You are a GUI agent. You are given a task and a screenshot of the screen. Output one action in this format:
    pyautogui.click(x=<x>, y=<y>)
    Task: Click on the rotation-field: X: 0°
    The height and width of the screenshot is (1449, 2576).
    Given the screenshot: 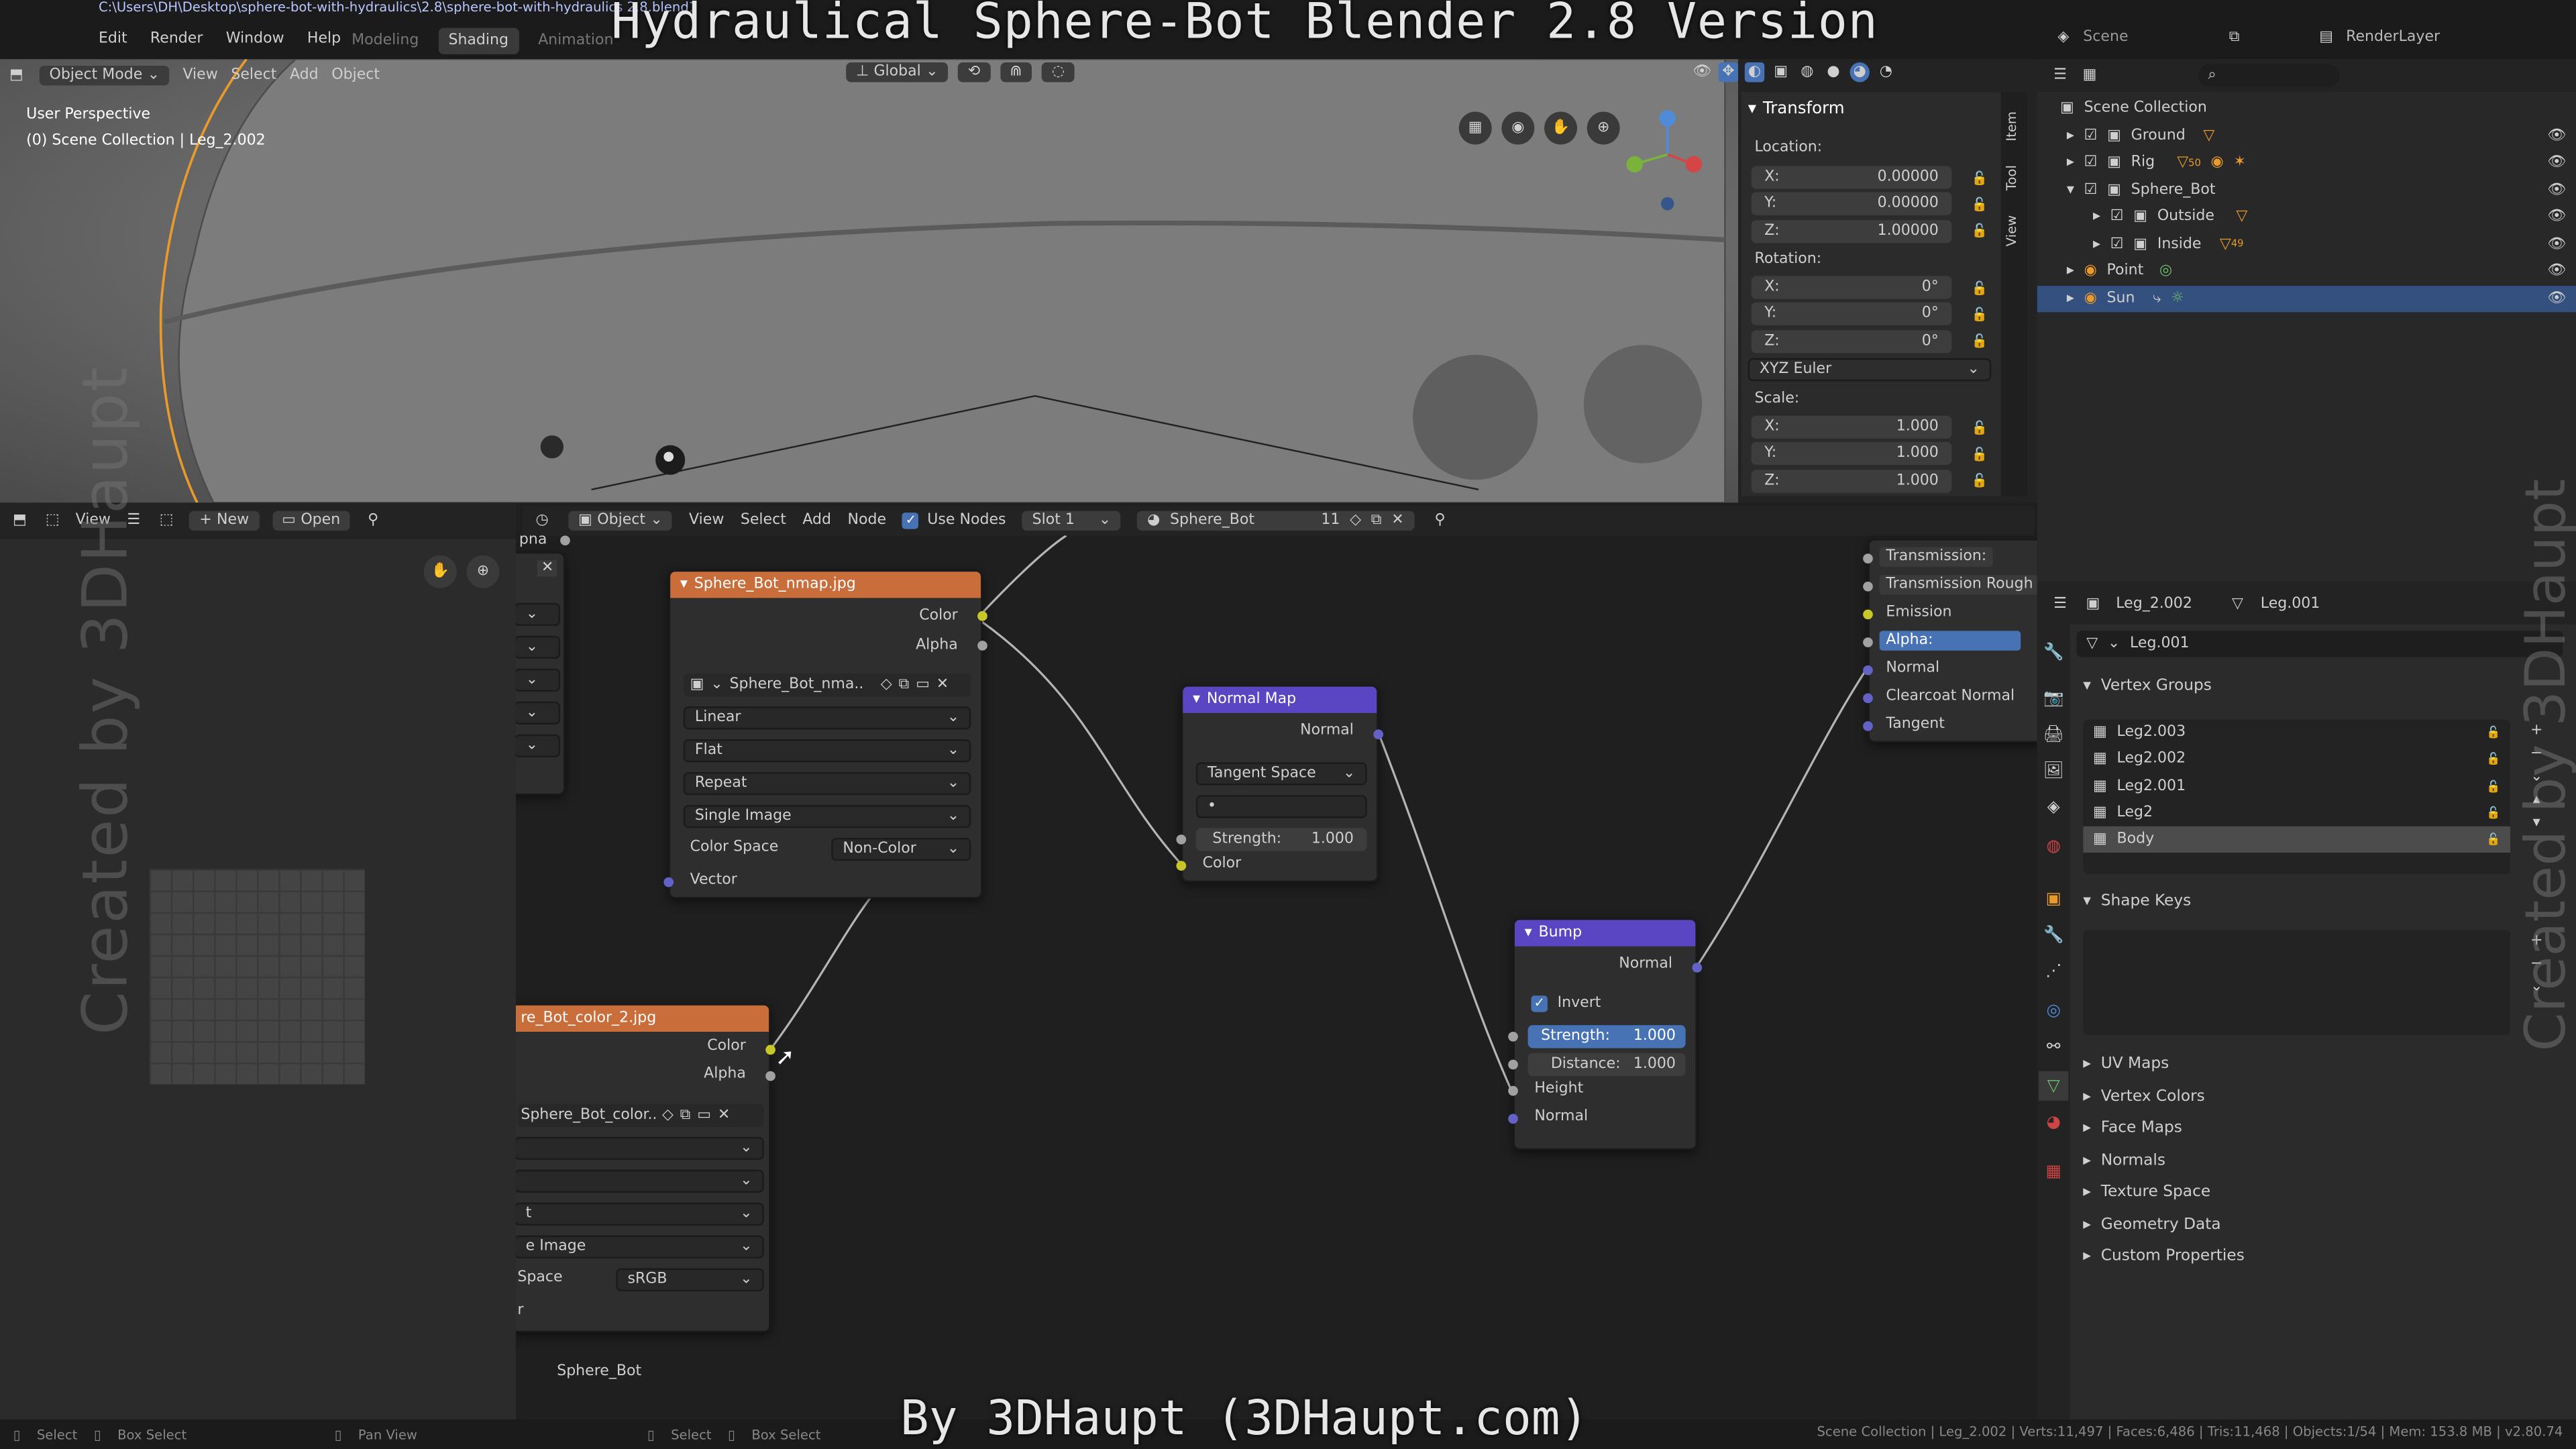 What is the action you would take?
    pyautogui.click(x=1851, y=288)
    